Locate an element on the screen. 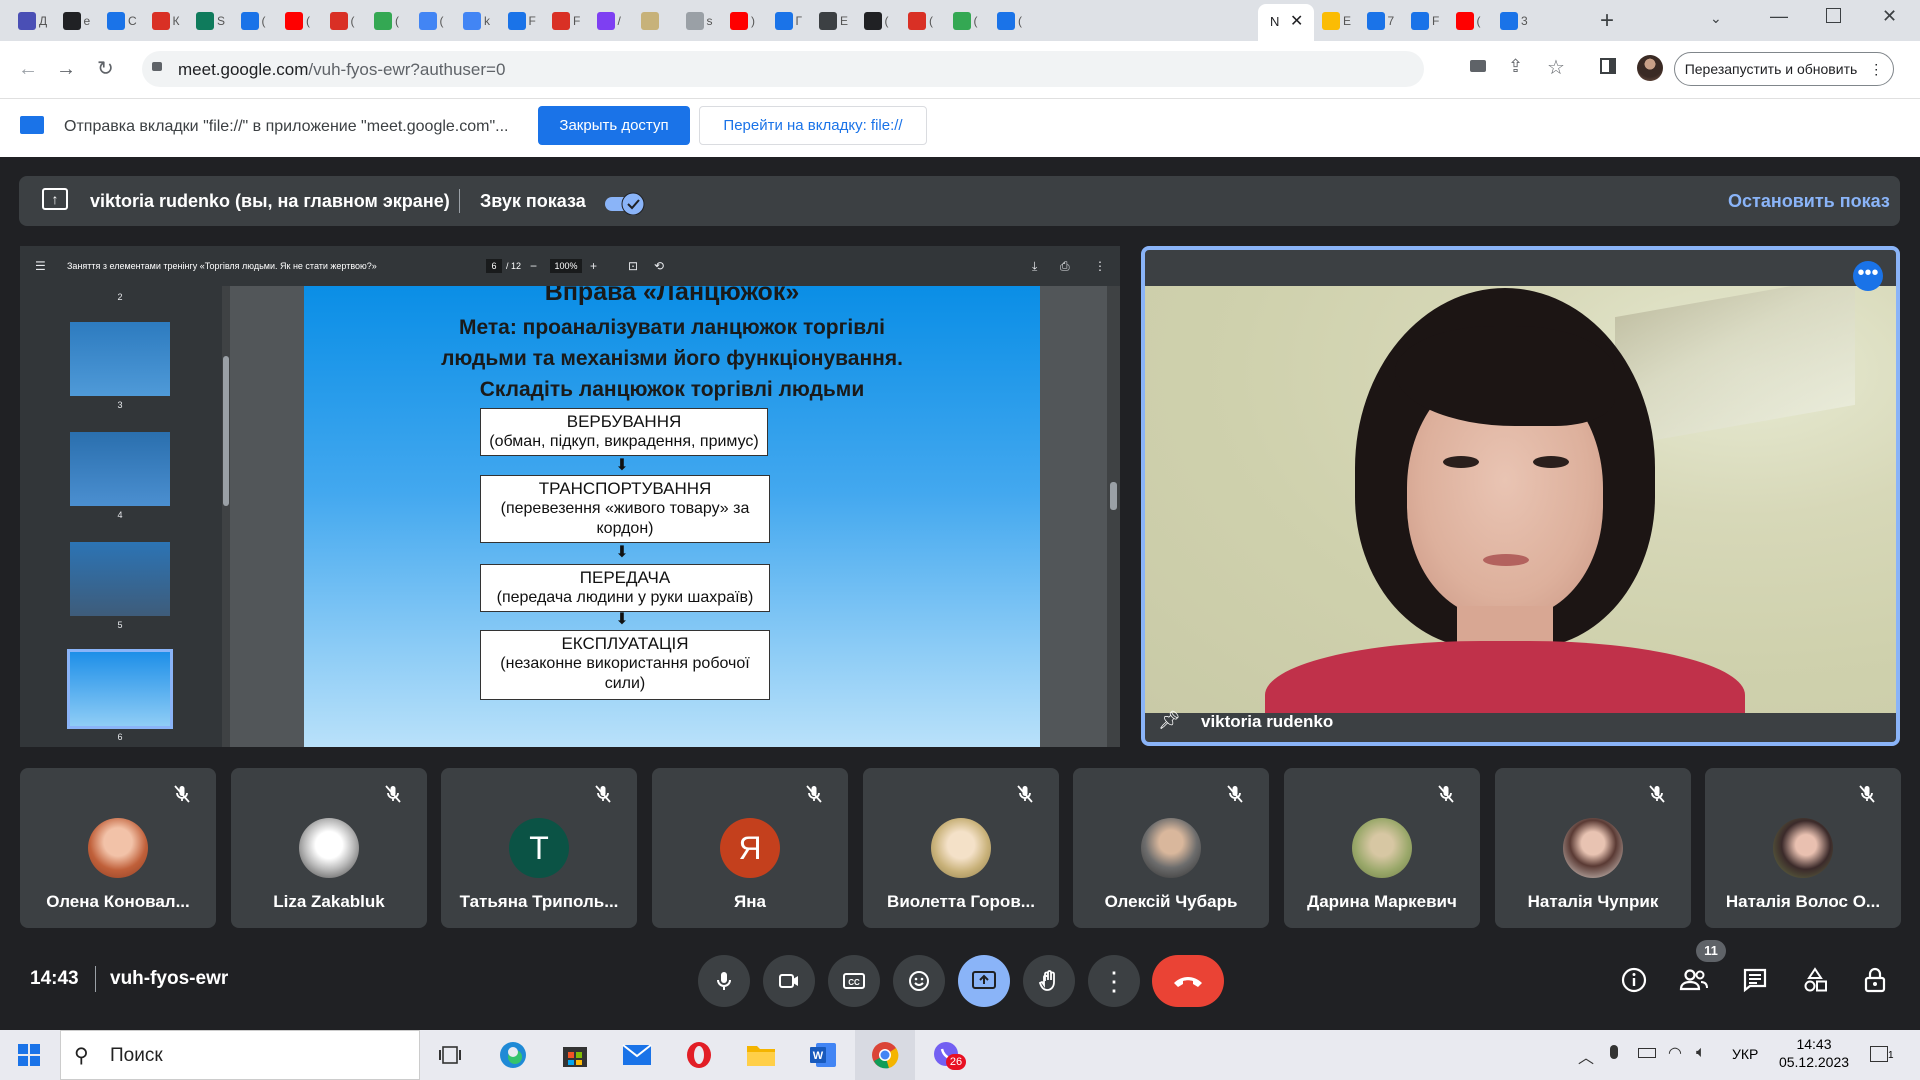 This screenshot has width=1920, height=1080. browser-tab: S is located at coordinates (210, 21).